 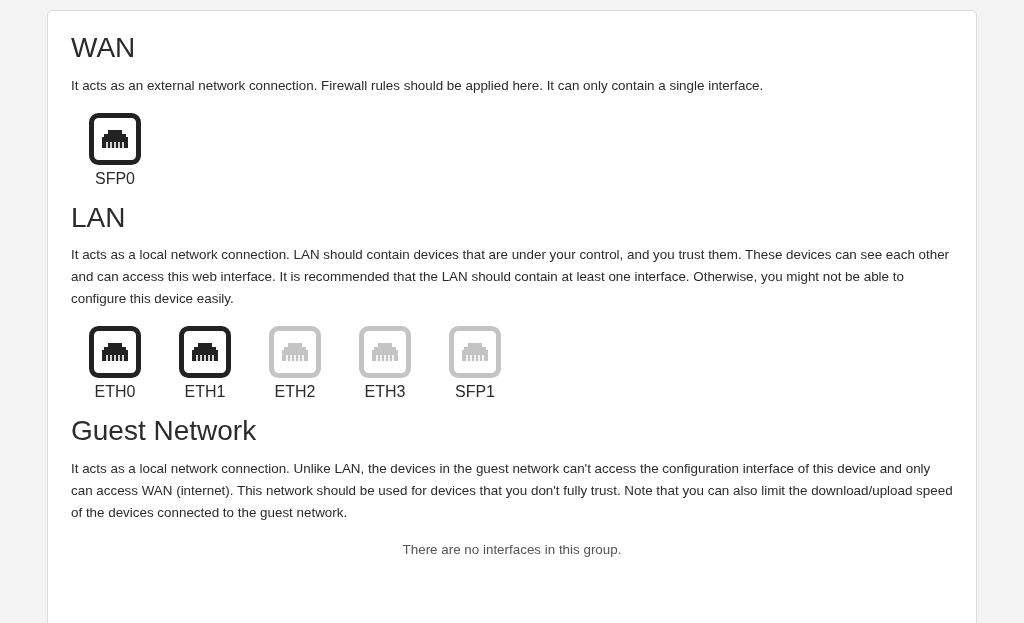 I want to click on section-description: It acts as a local network connection. Unlike LAN, the devices in the guest network can't access the configuration interface of this device and only can access WAN (internet). This network should be used for devices that you don't fully trust. Note that you can also limit the download/upload speed of the devices connected to the guest network., so click(x=512, y=490).